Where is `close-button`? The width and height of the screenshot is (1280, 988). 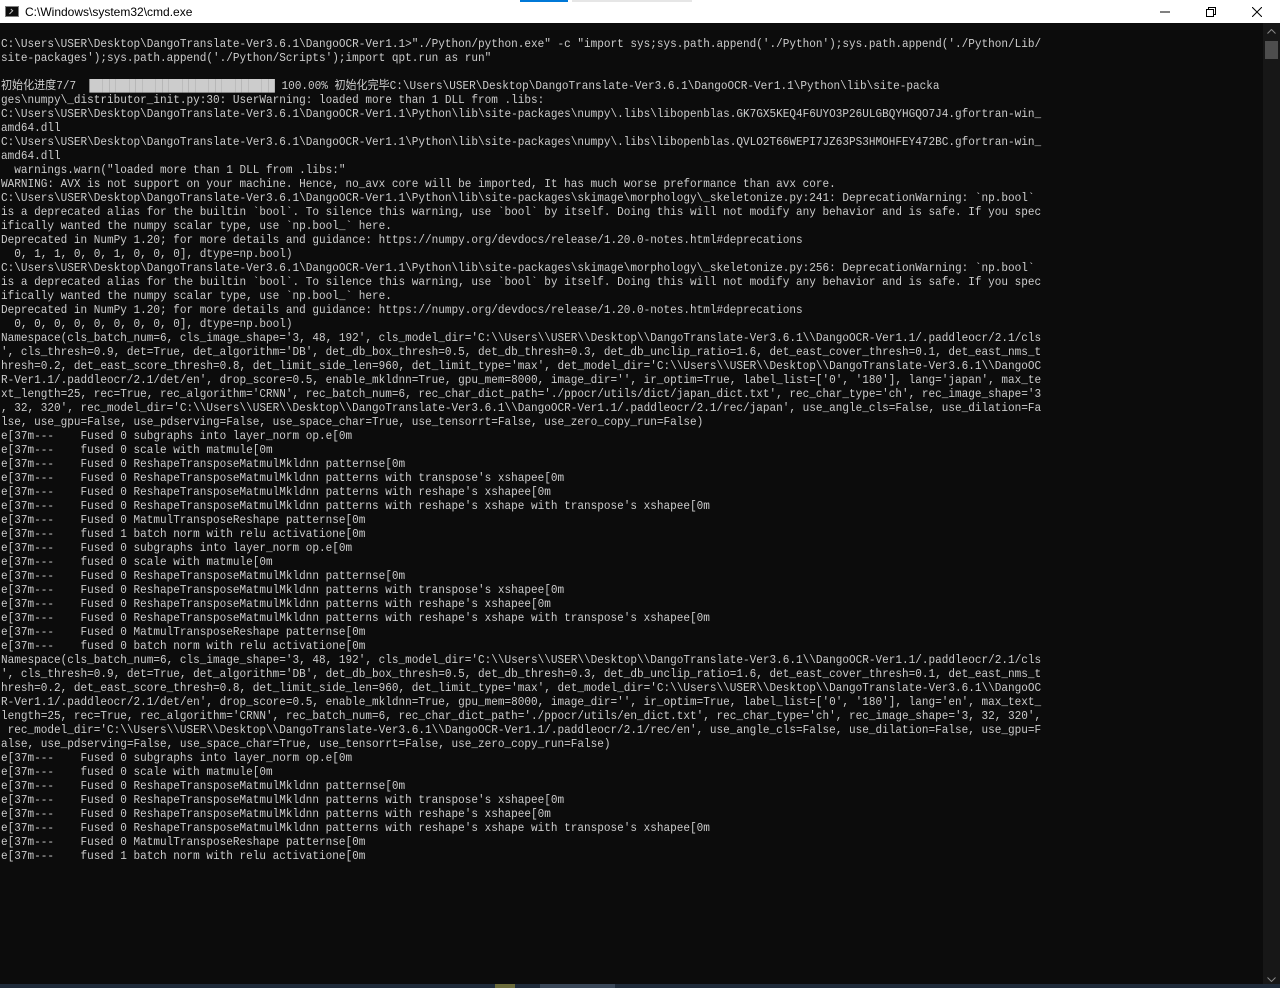 close-button is located at coordinates (1257, 11).